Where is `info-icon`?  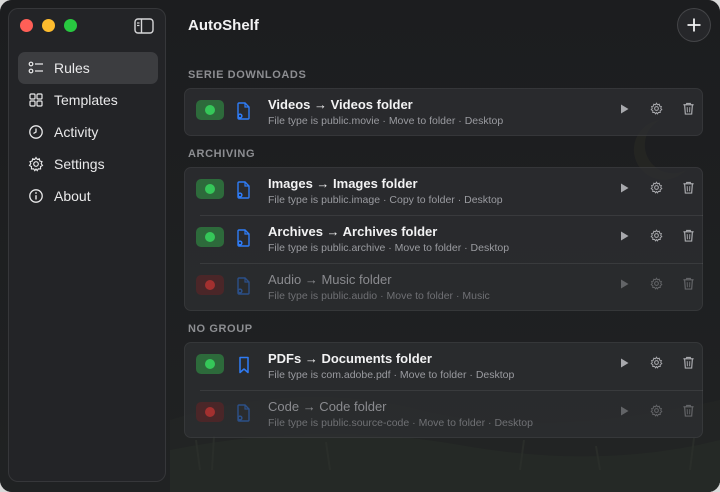
info-icon is located at coordinates (36, 196).